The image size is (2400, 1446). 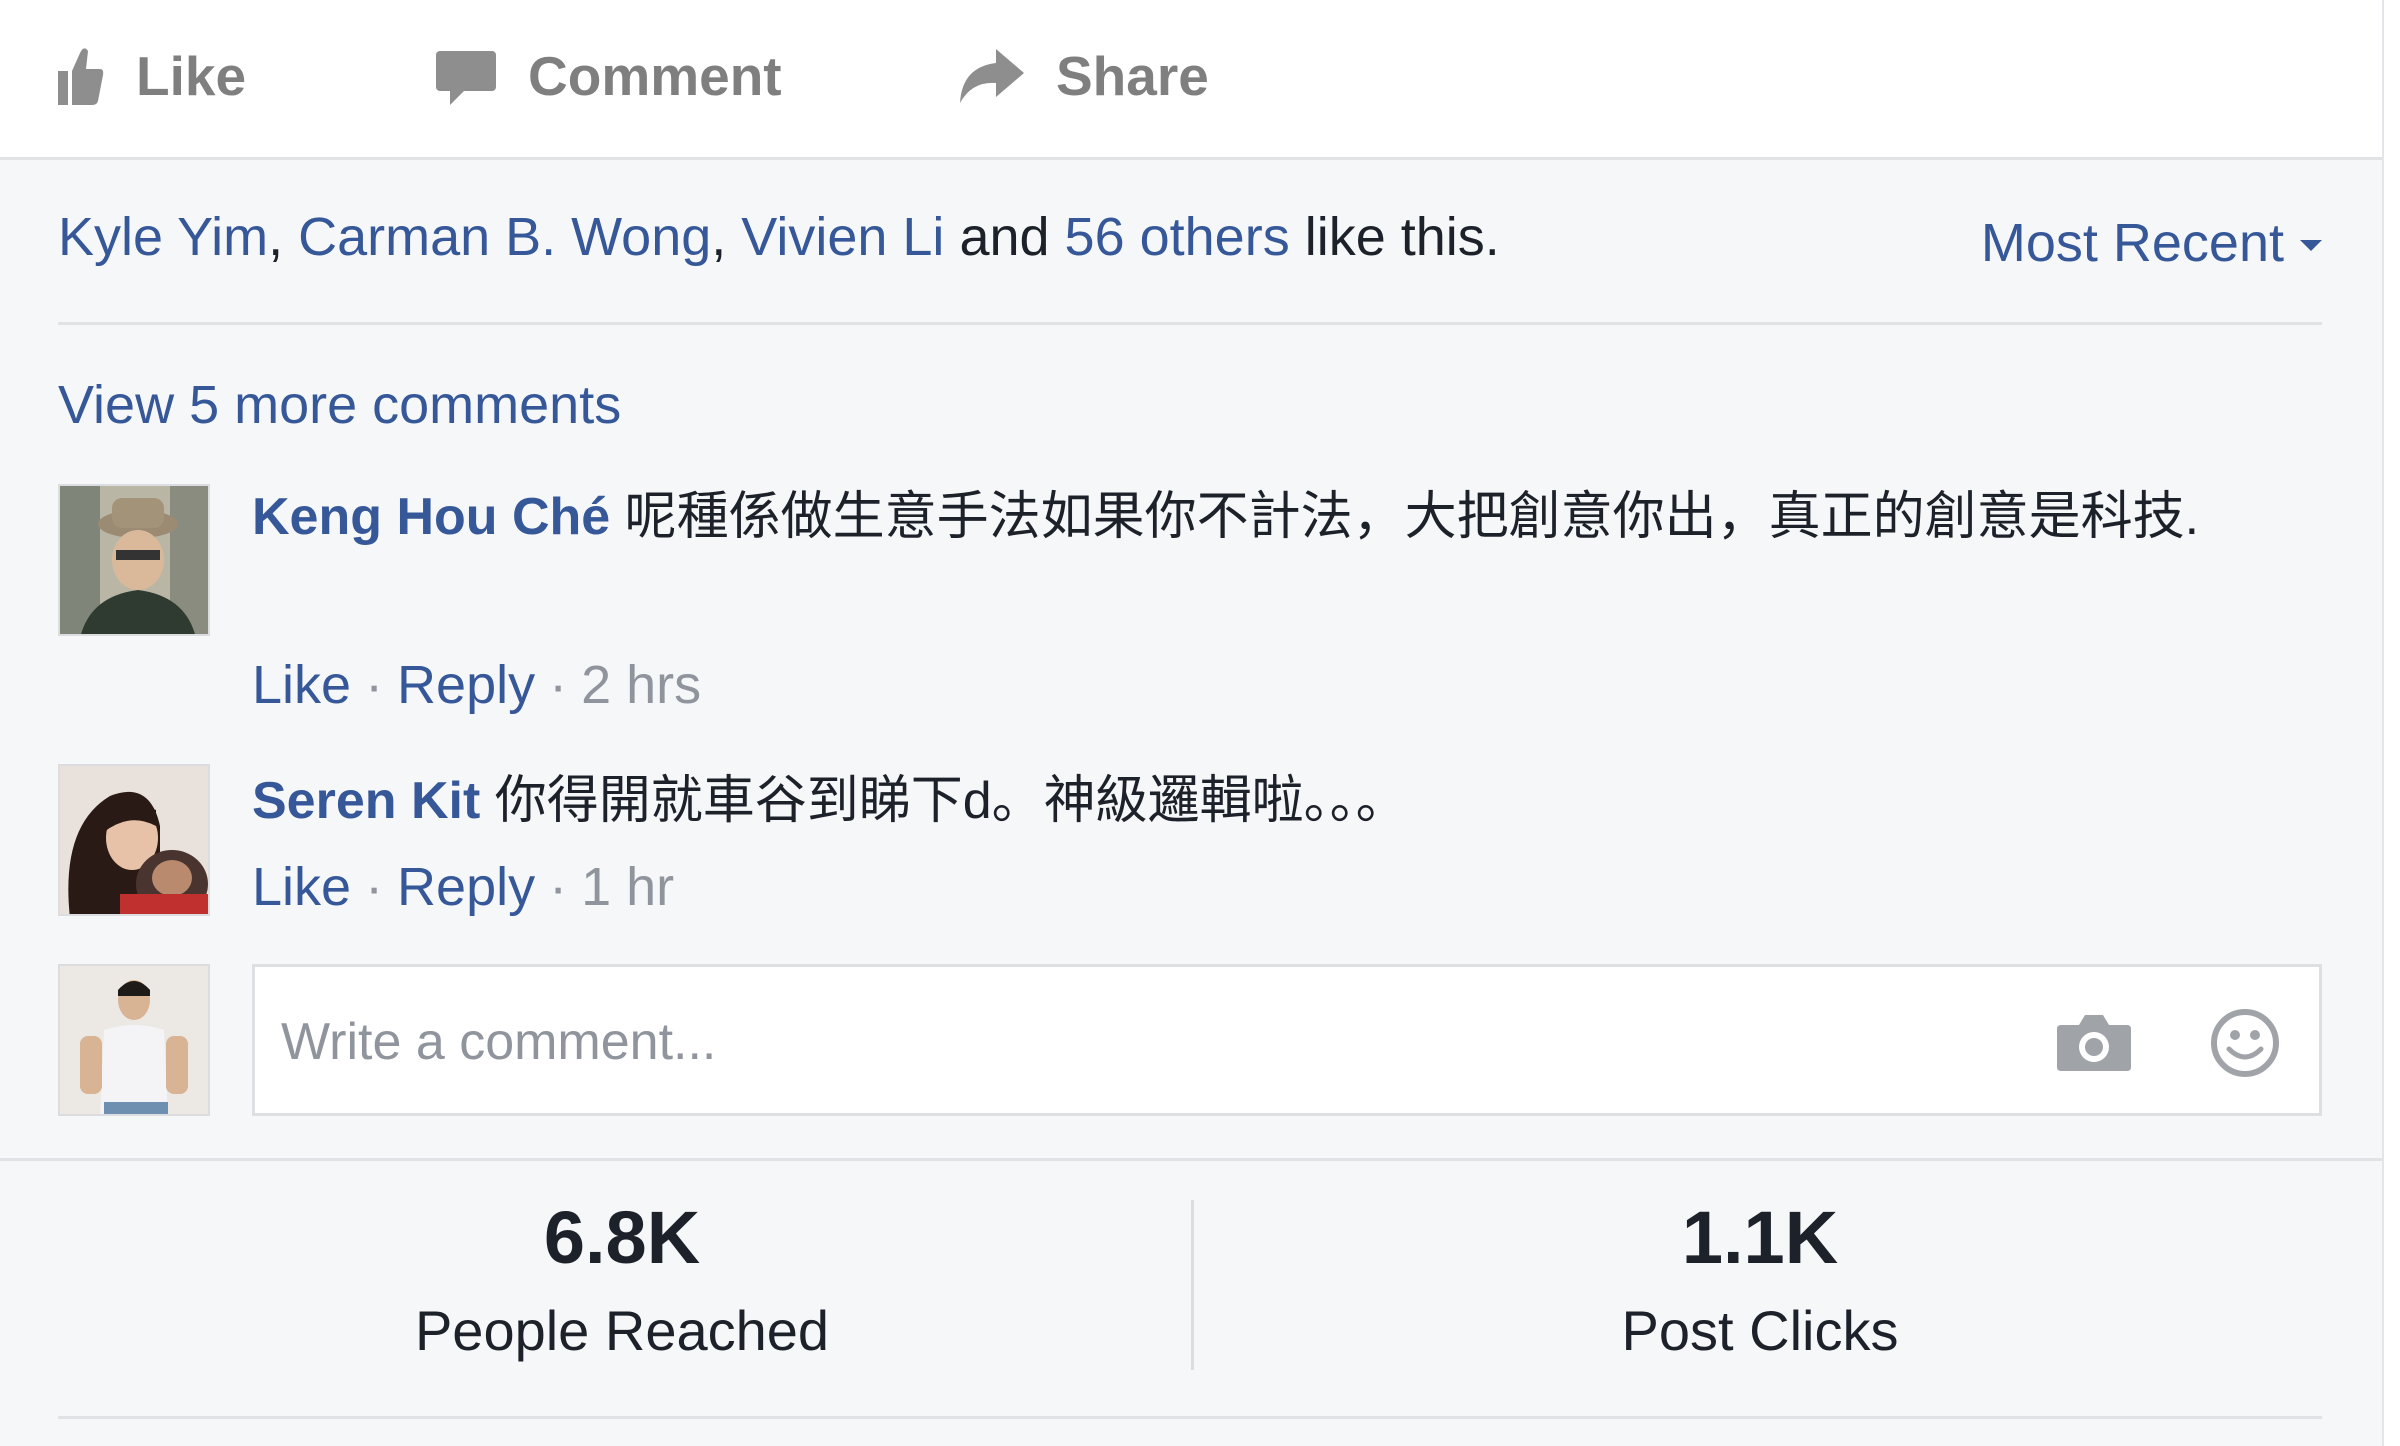 What do you see at coordinates (2391, 723) in the screenshot?
I see `scrollbar-gutter` at bounding box center [2391, 723].